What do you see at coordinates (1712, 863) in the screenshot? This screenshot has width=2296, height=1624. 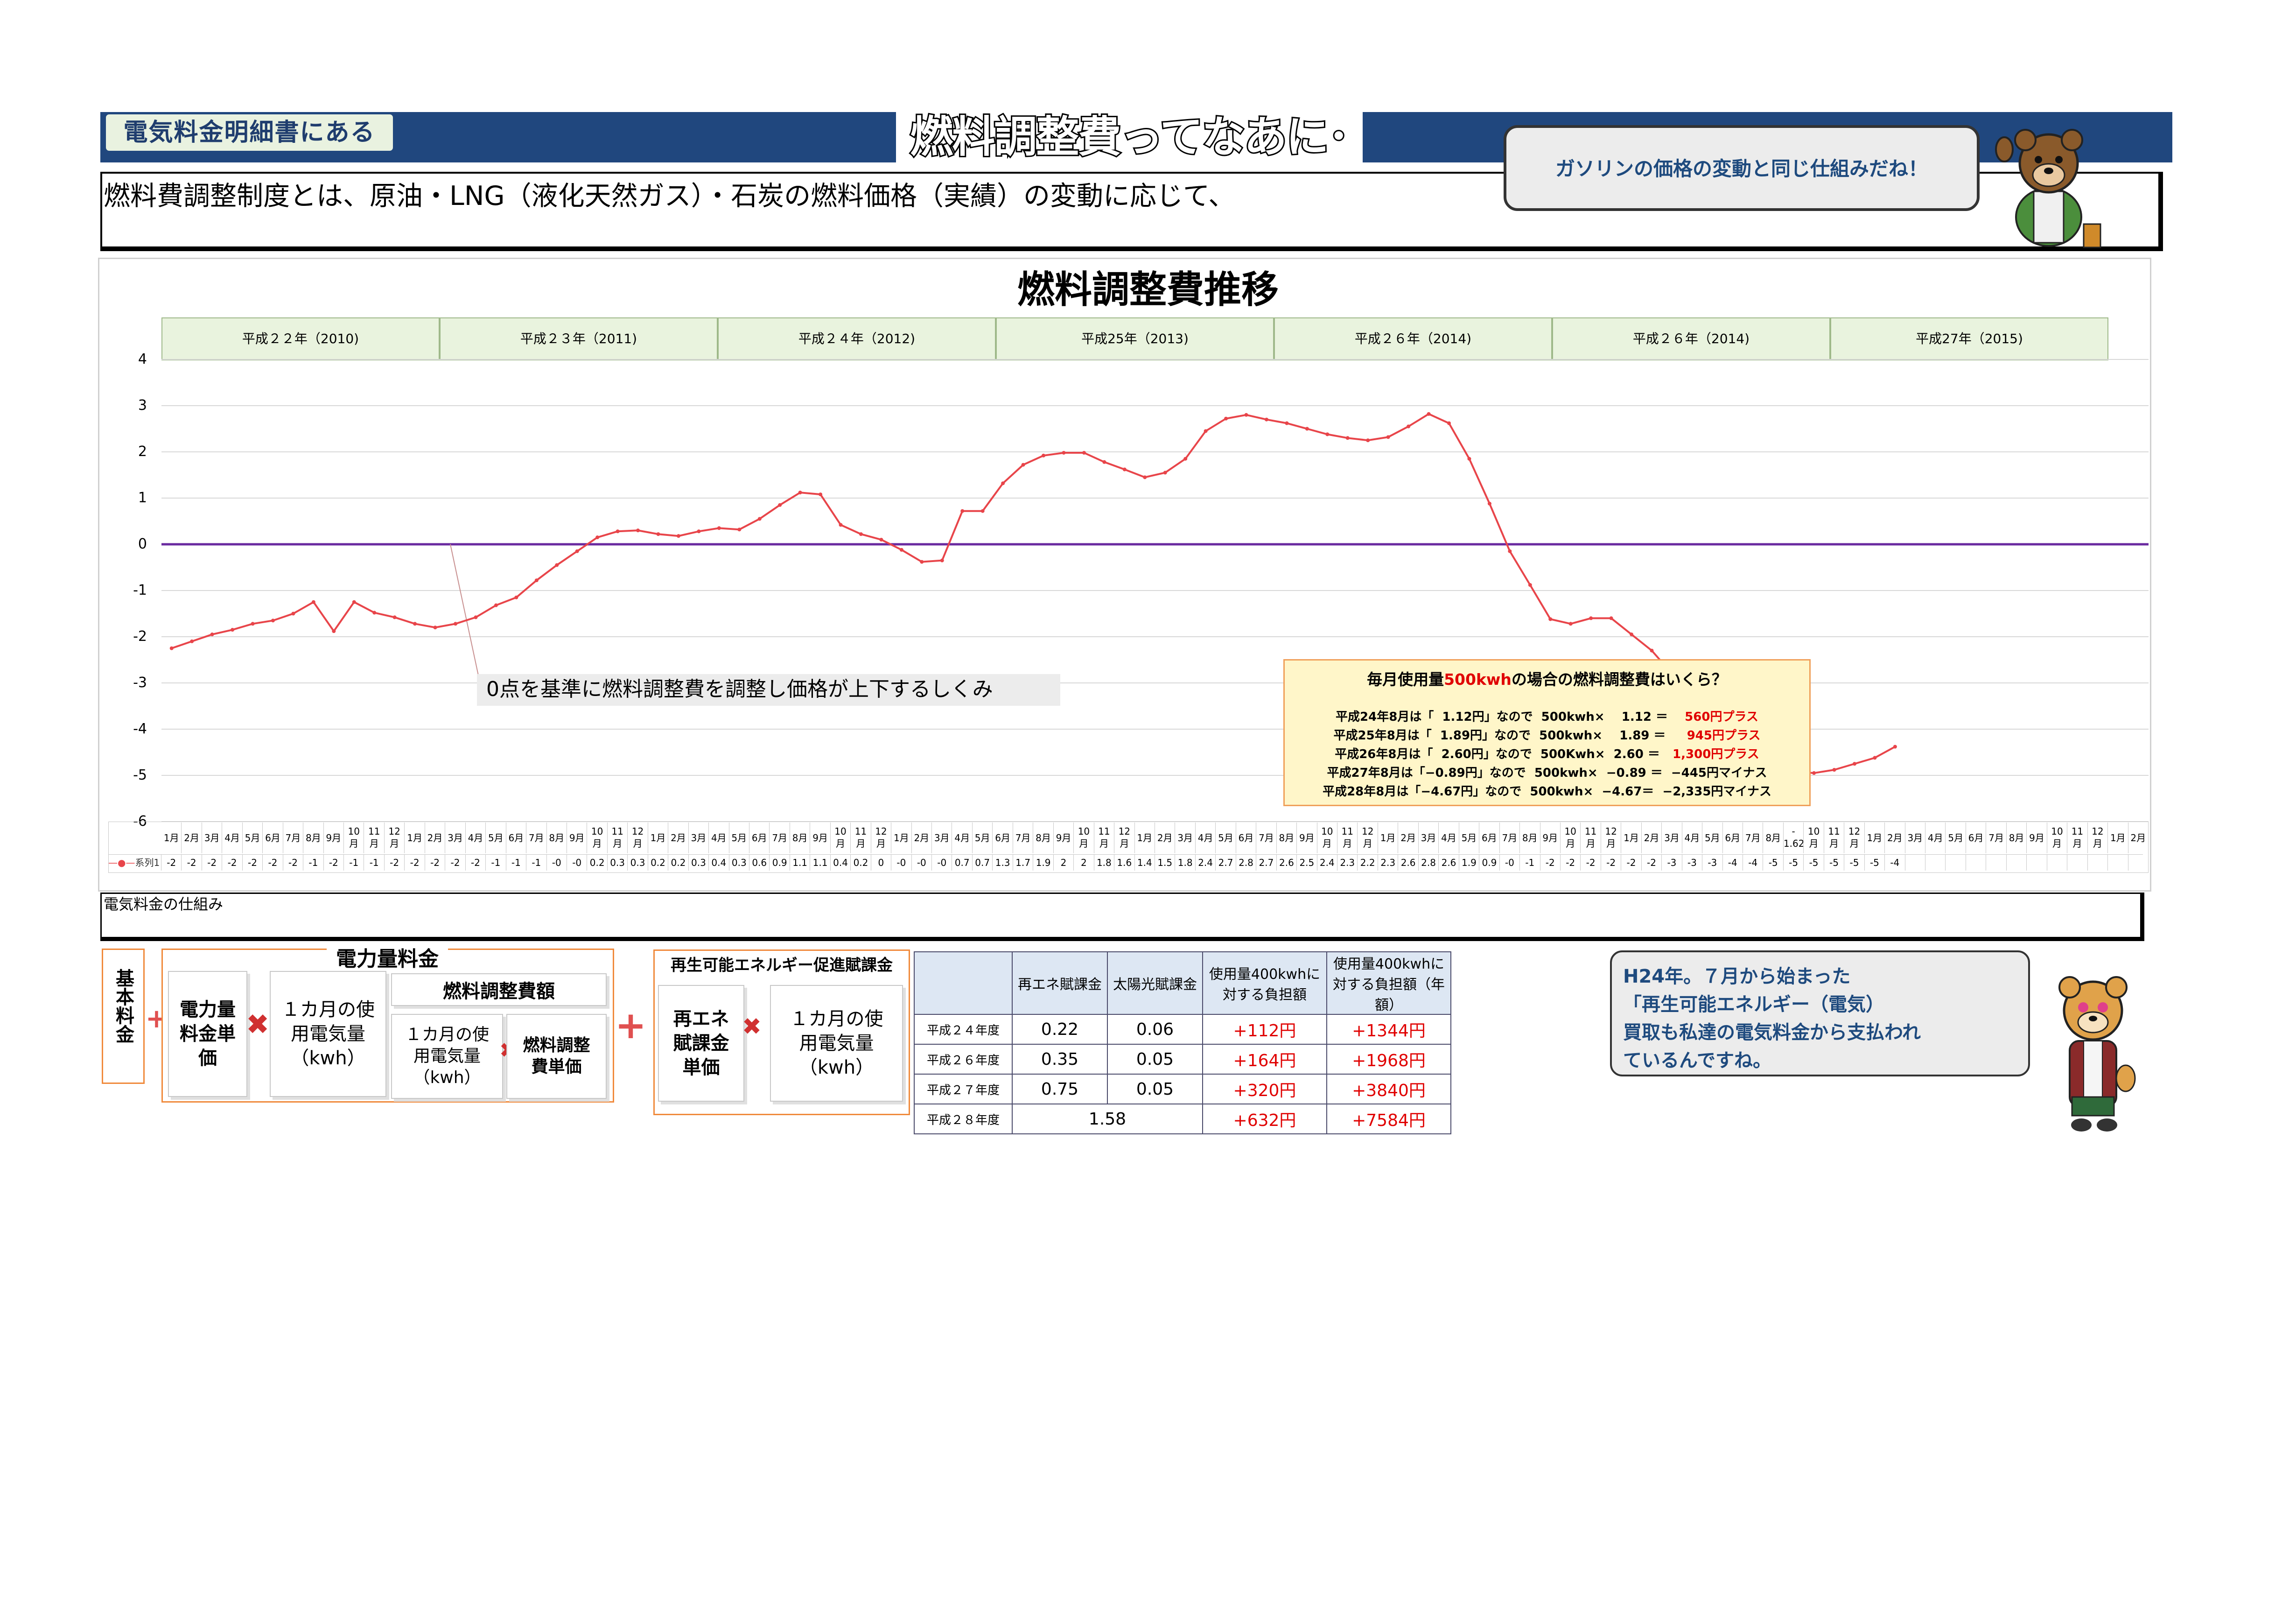 I see `data-label: -3` at bounding box center [1712, 863].